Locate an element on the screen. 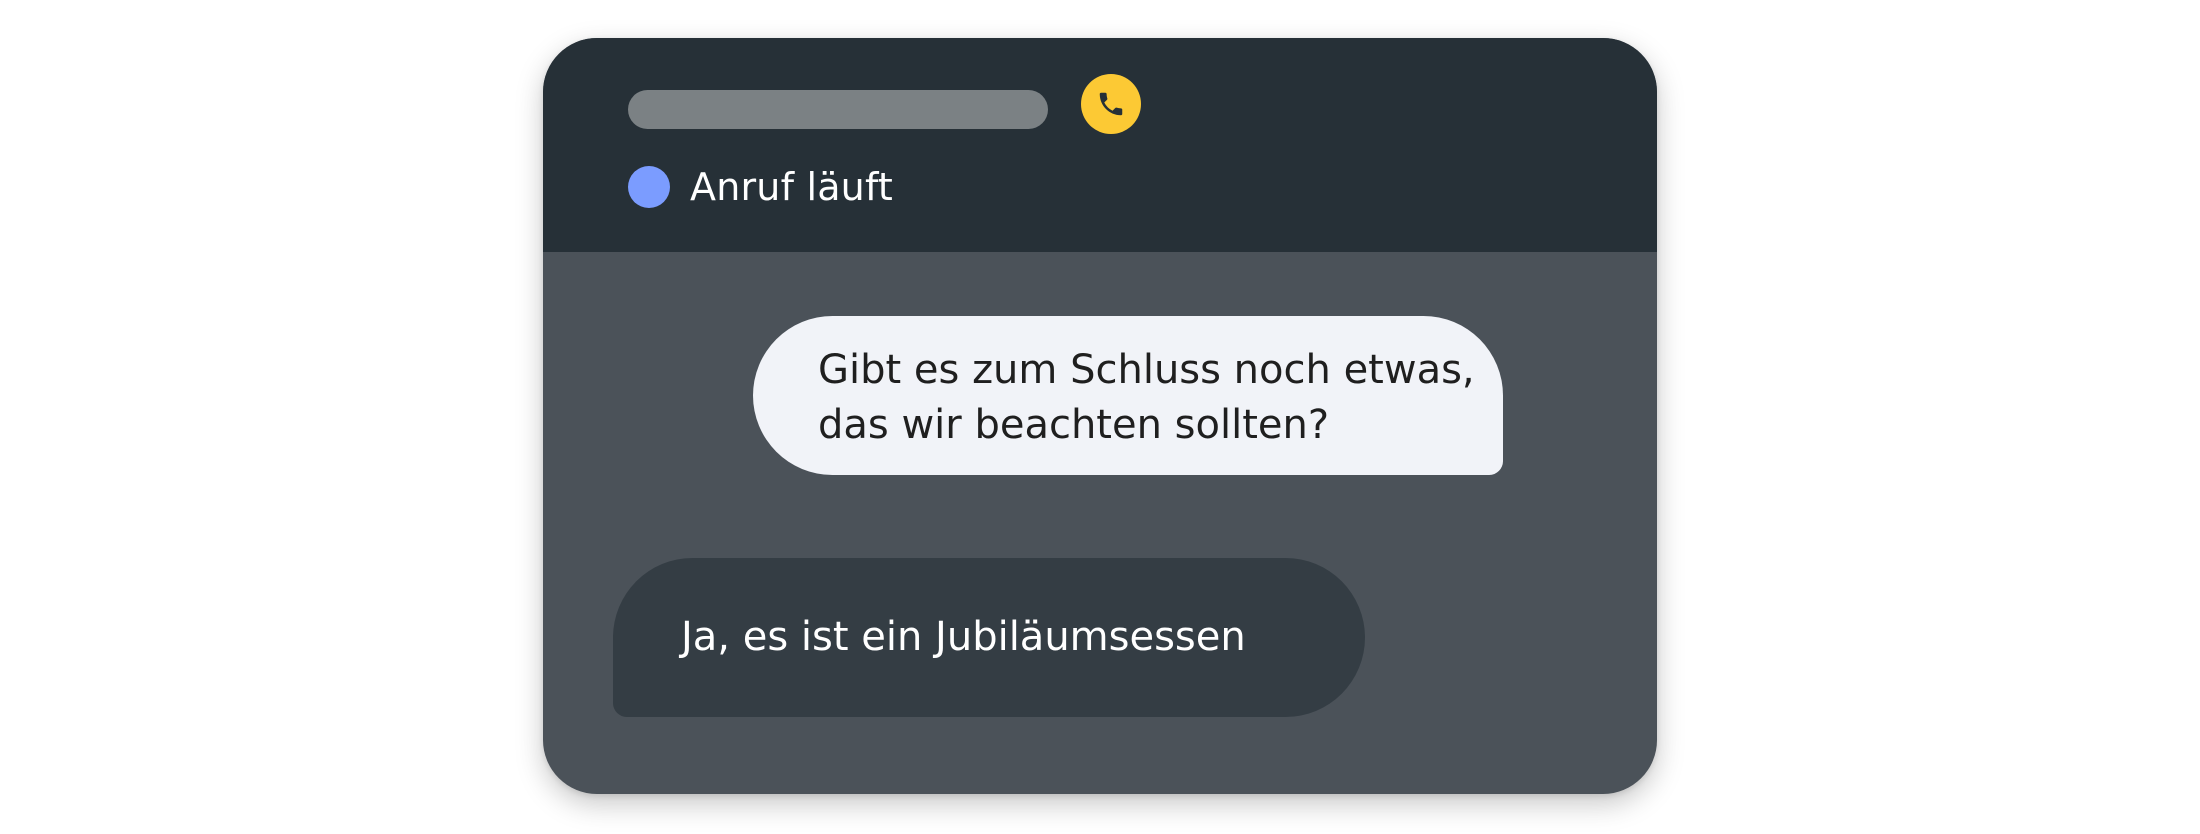 Image resolution: width=2200 pixels, height=834 pixels. incoming-message-bubble: Ja, es ist ein Jubiläumsessen is located at coordinates (989, 637).